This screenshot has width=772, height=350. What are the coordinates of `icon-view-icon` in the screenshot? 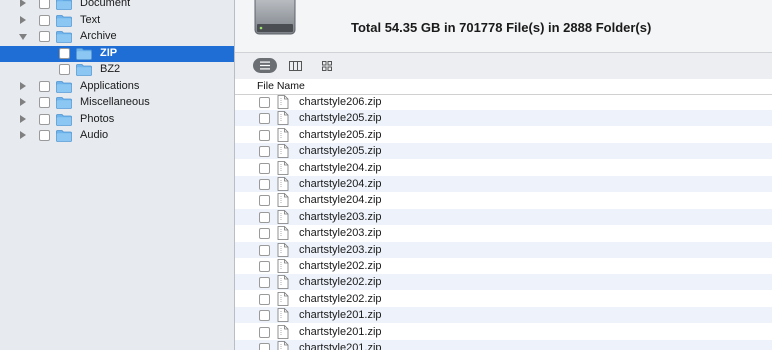 It's located at (327, 65).